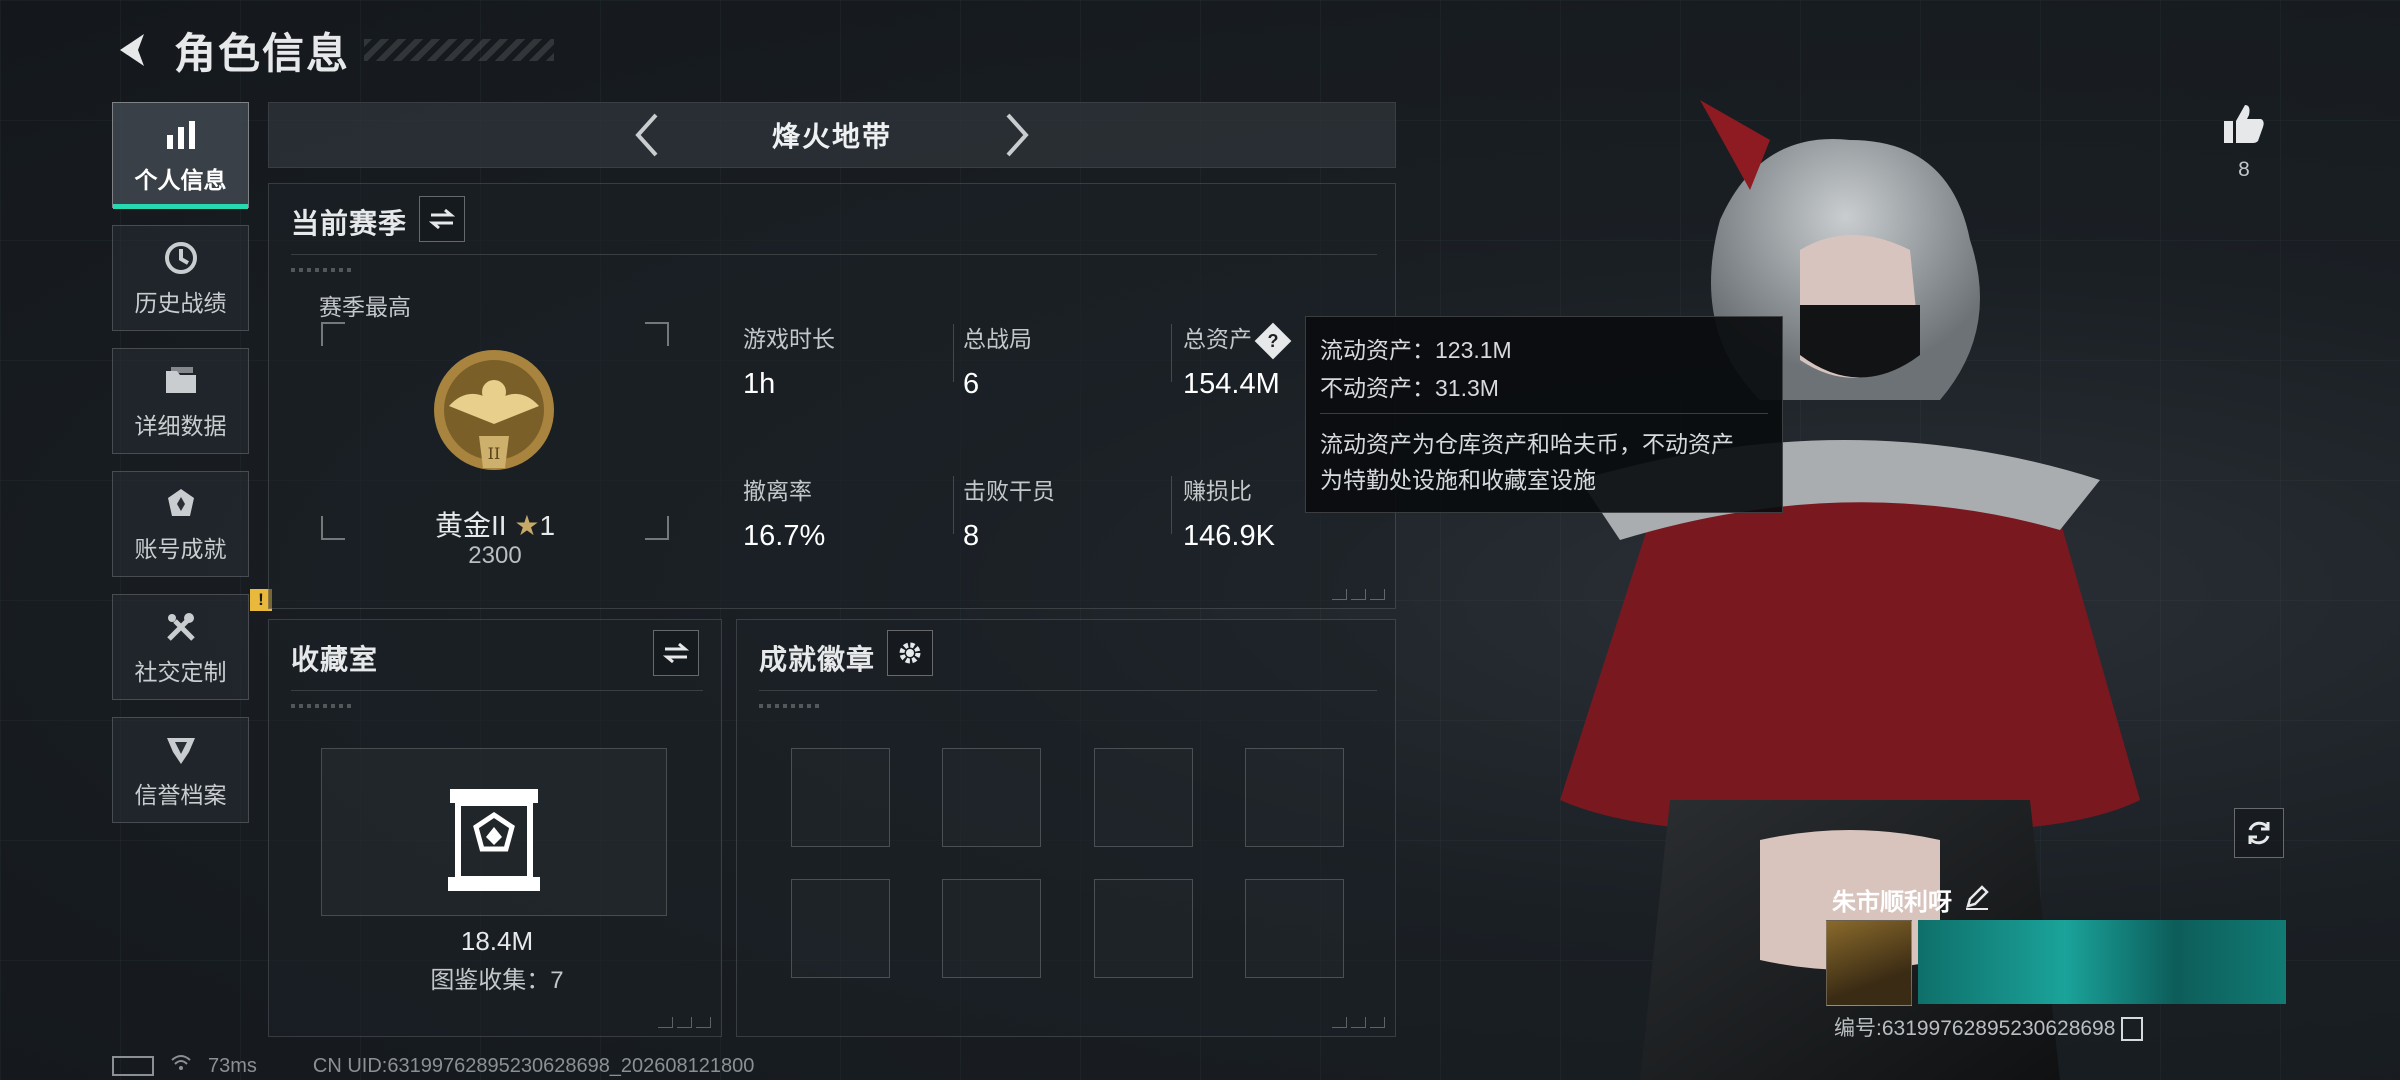 Image resolution: width=2400 pixels, height=1080 pixels. I want to click on back-arrow-icon, so click(132, 50).